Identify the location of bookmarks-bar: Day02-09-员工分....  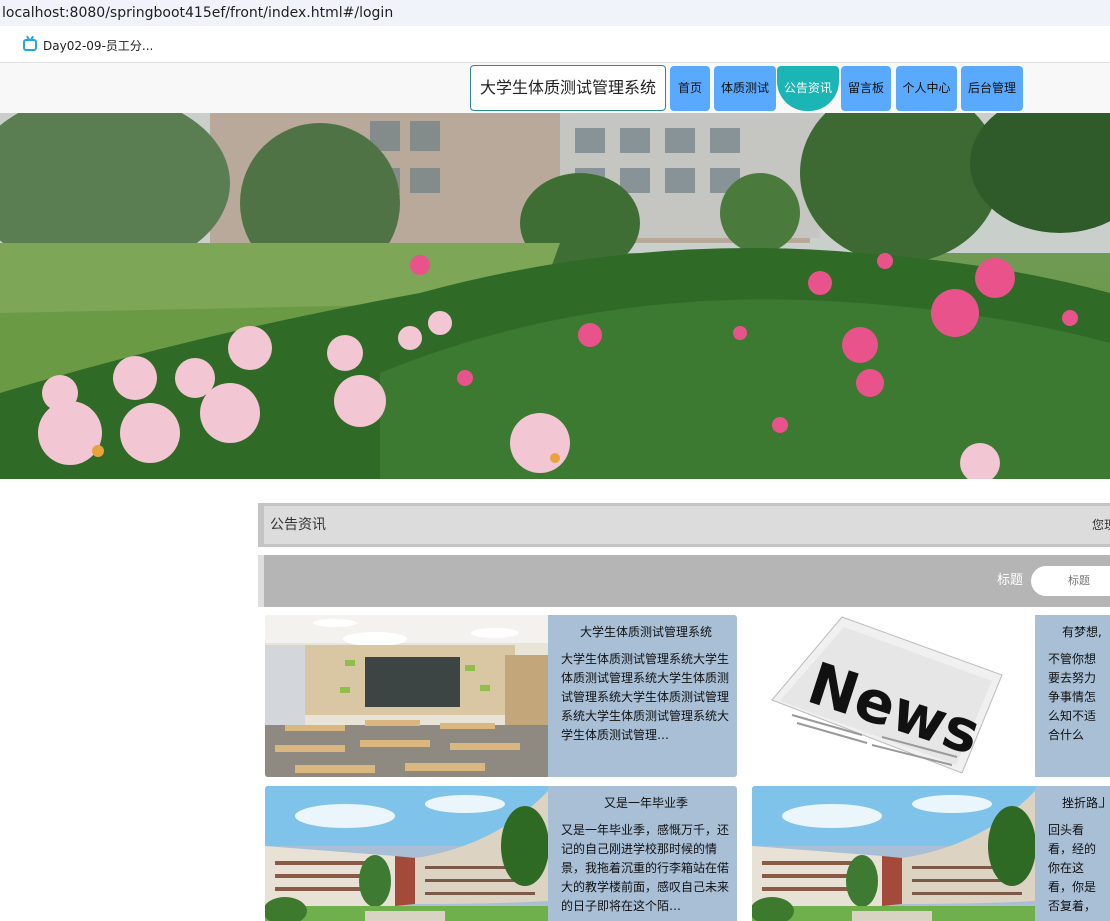
(555, 44).